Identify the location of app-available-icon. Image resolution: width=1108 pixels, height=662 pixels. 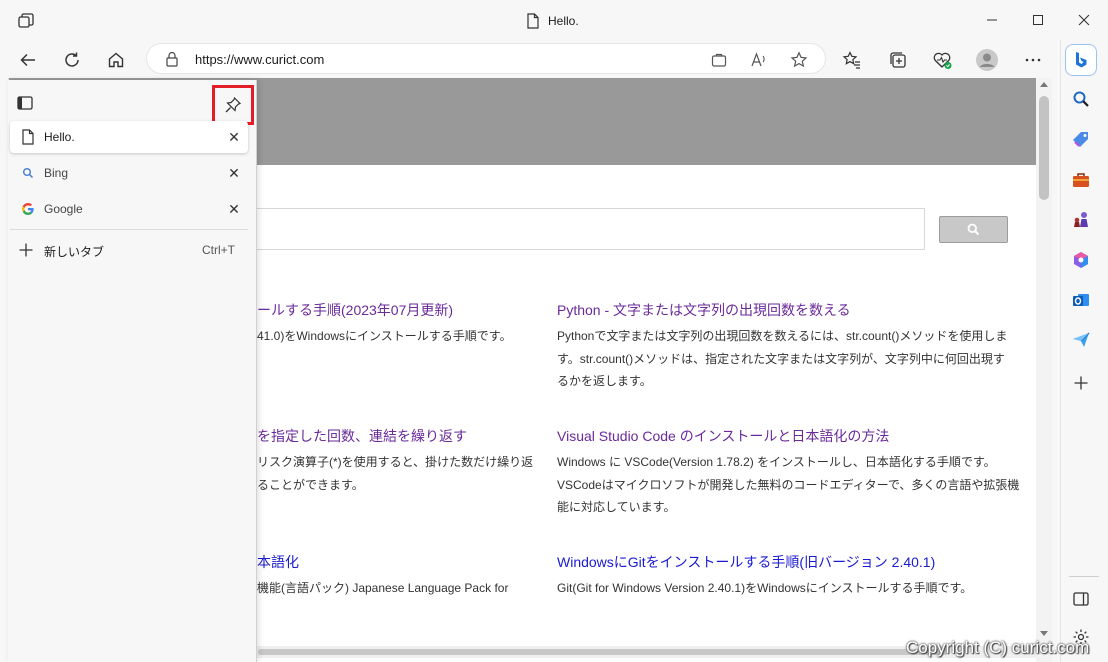
(719, 60).